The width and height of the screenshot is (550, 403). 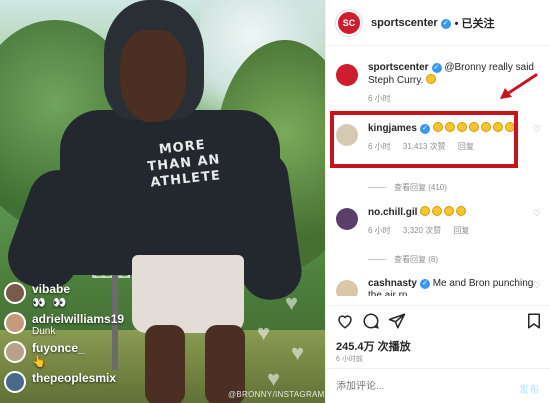 What do you see at coordinates (519, 86) in the screenshot?
I see `arrow-annotation-icon` at bounding box center [519, 86].